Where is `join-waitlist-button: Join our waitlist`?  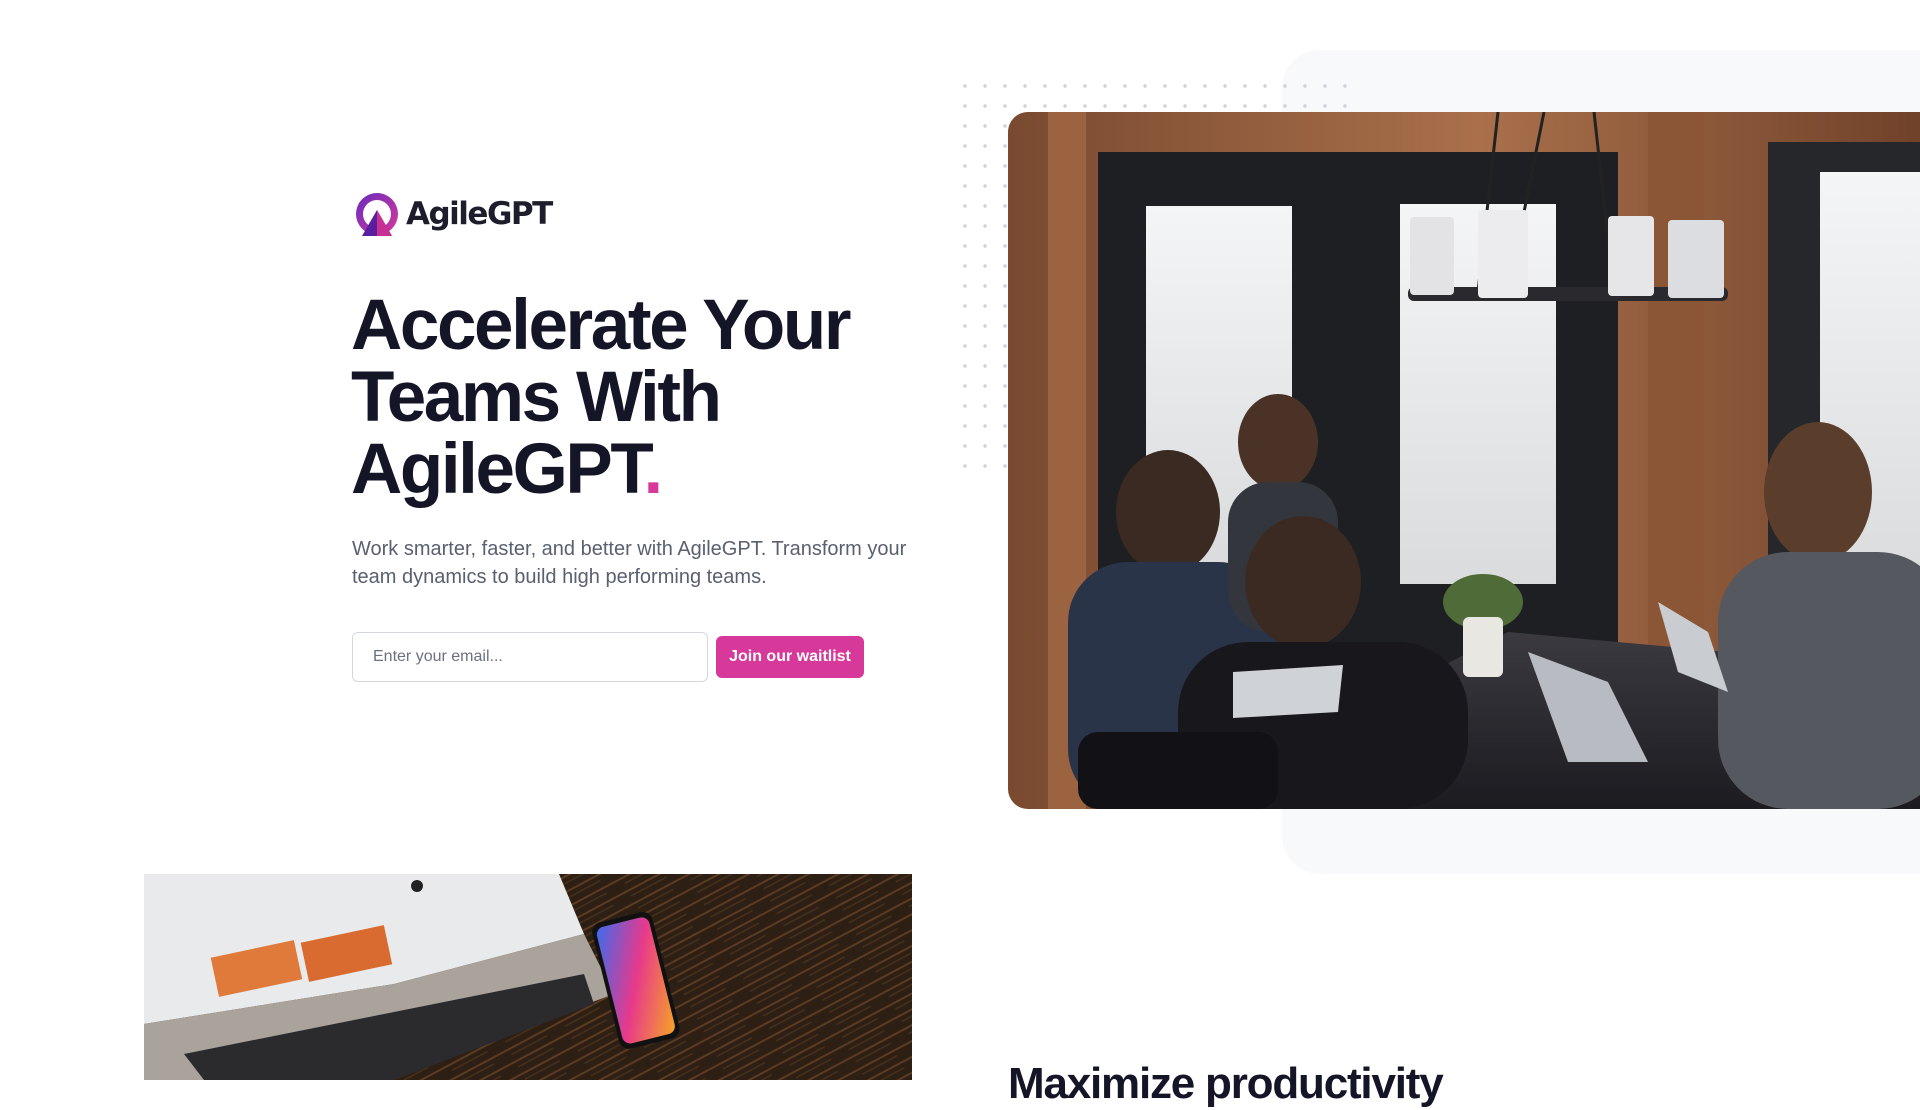
join-waitlist-button: Join our waitlist is located at coordinates (790, 657).